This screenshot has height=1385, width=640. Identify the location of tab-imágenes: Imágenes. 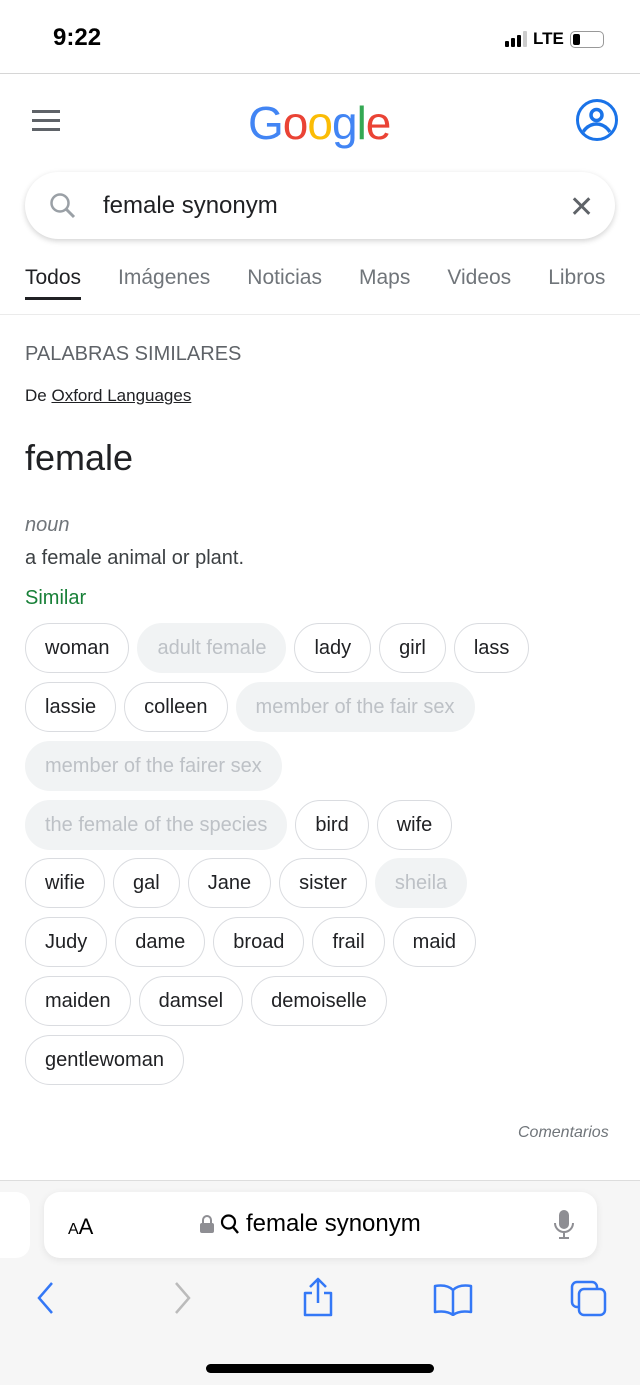
(164, 278).